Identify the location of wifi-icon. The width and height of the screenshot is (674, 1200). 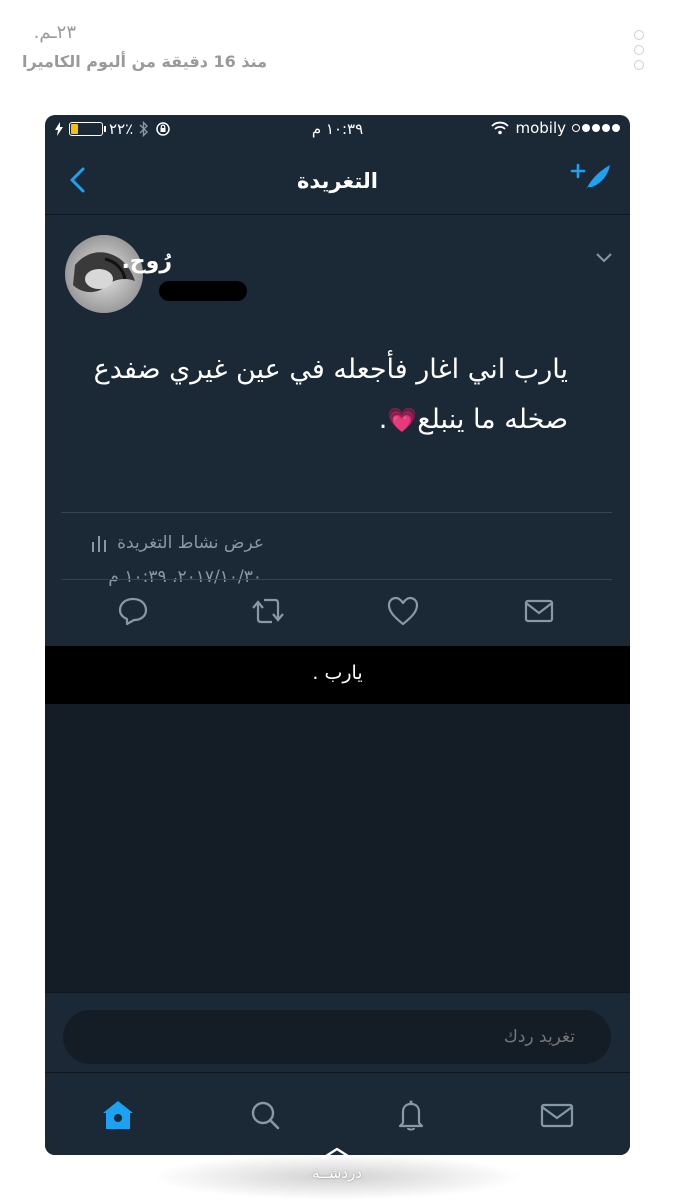
(500, 128).